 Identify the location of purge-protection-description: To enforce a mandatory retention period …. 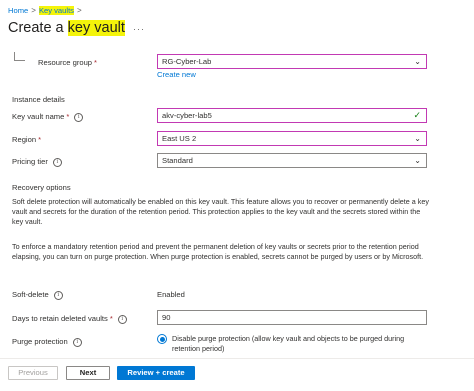
(218, 251).